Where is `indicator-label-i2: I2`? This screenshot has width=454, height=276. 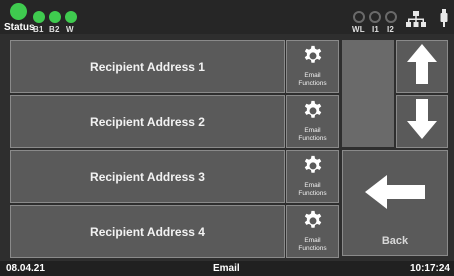
indicator-label-i2: I2 is located at coordinates (391, 29).